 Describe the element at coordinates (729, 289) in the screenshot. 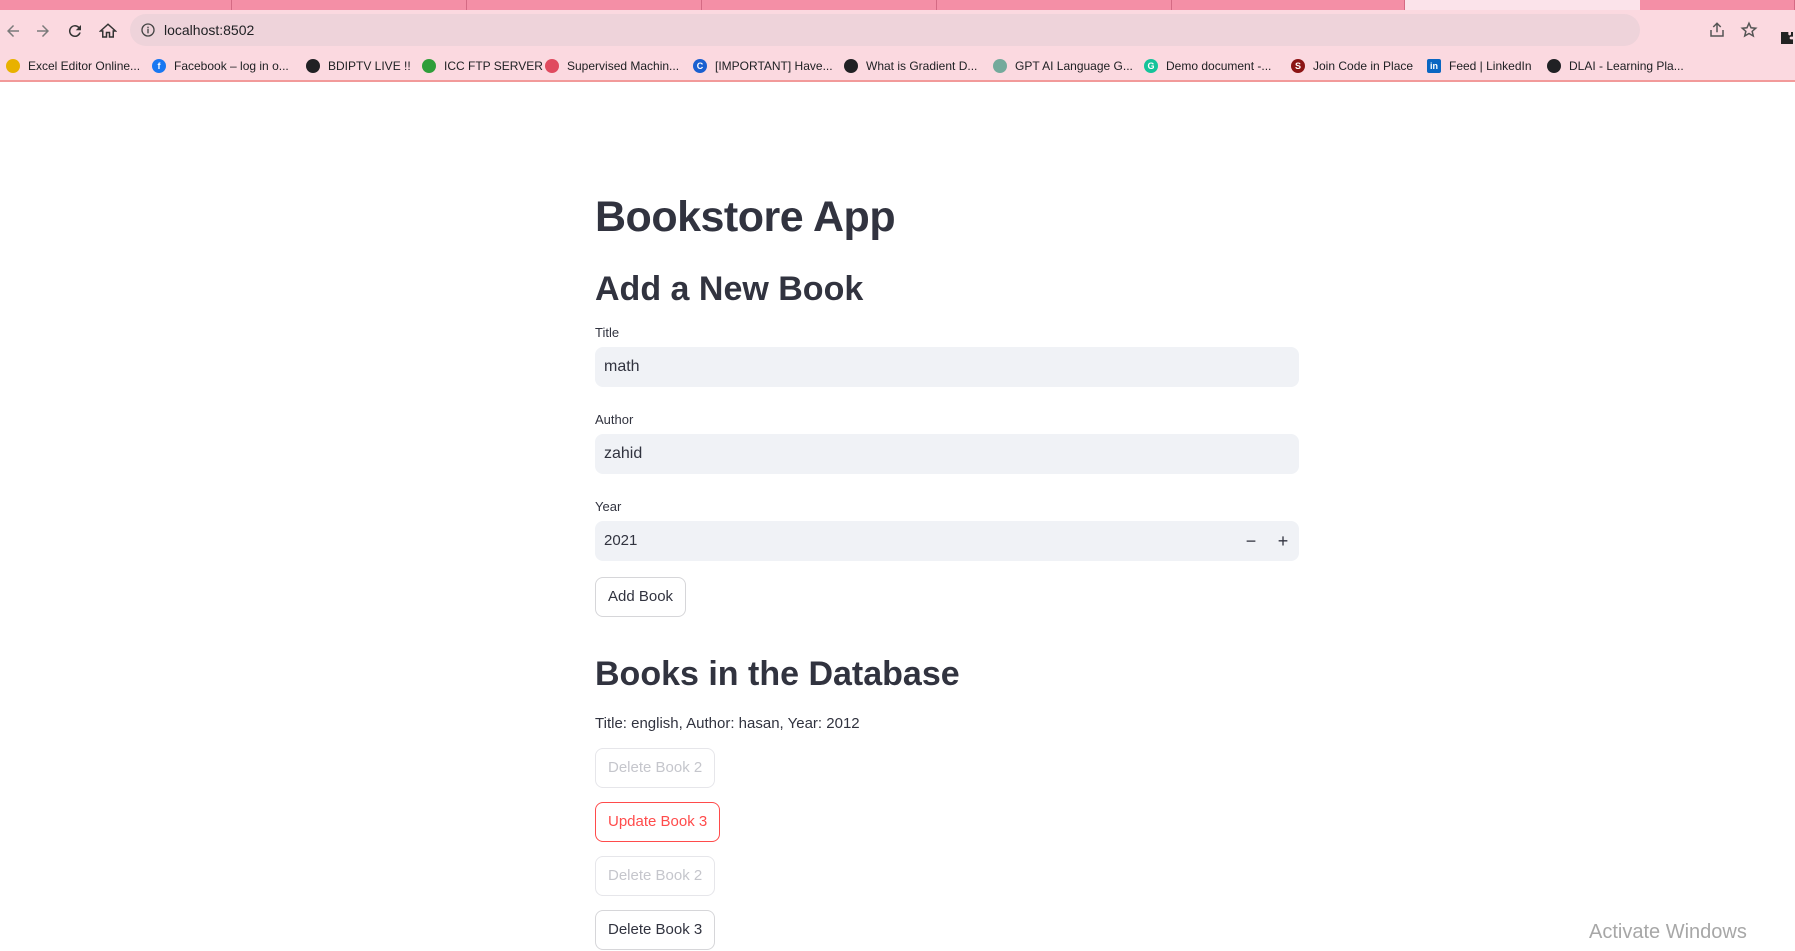

I see `add-book-heading: Add a New Book` at that location.